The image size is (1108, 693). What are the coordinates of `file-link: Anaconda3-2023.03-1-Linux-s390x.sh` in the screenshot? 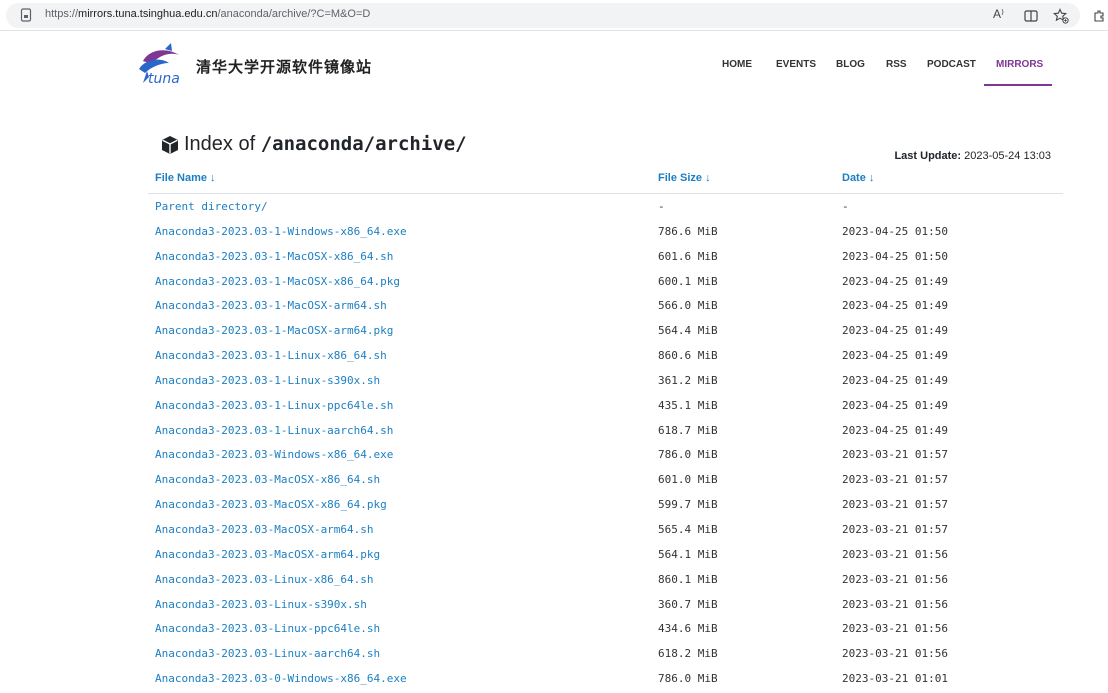 It's located at (267, 380).